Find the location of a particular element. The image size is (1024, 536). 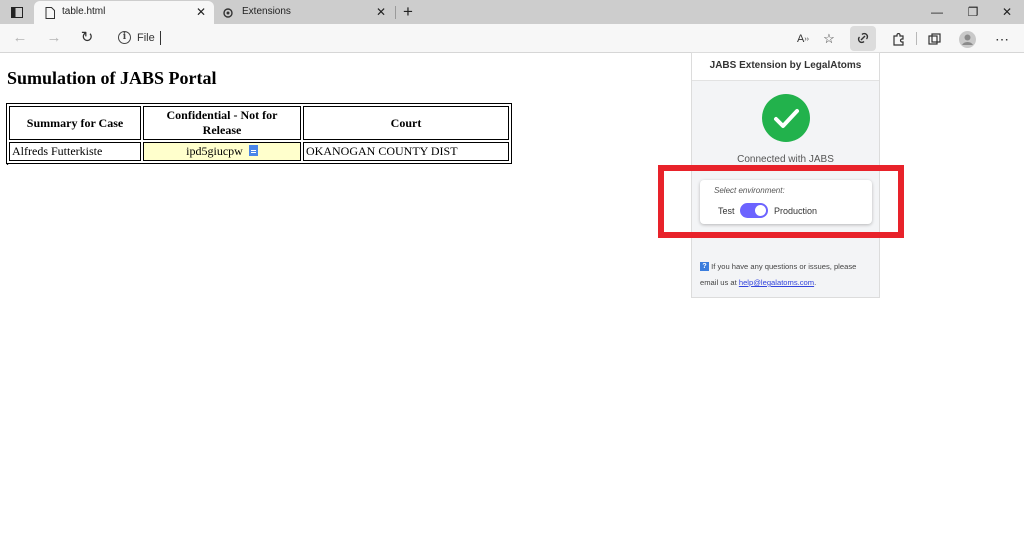

toolbar-divider is located at coordinates (916, 38).